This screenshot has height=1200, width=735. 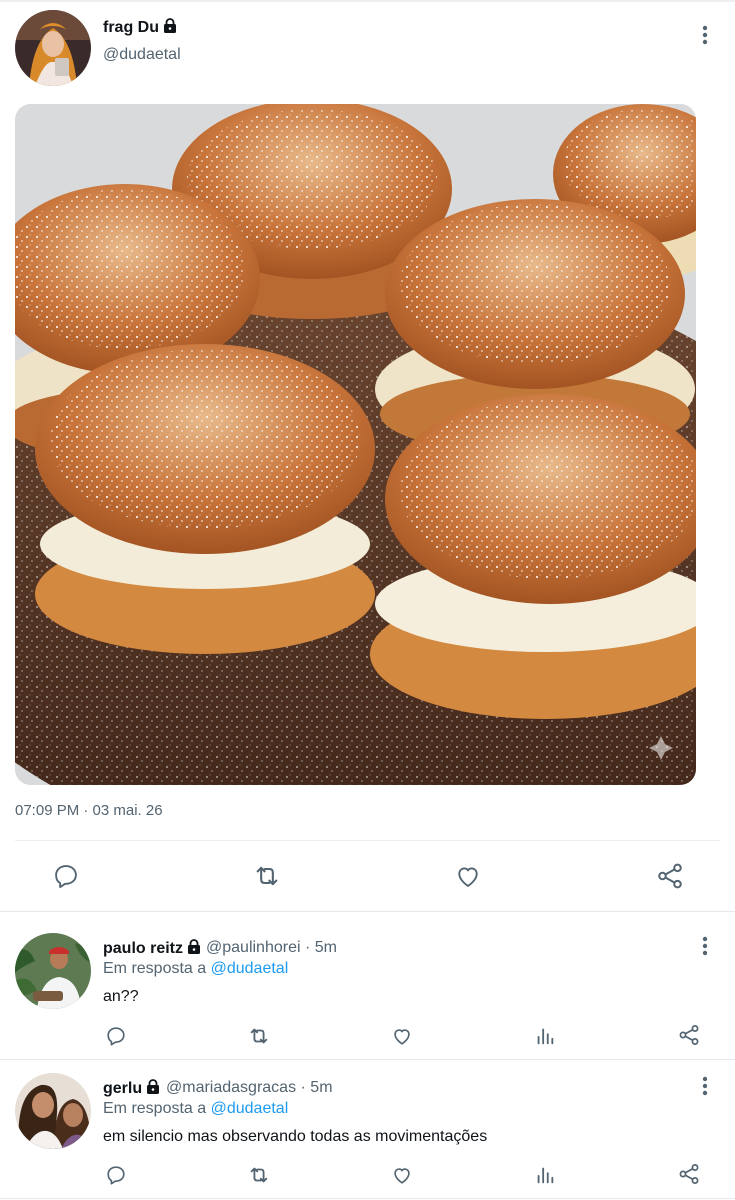 I want to click on tweet-timestamp: 07:09 PM · 03 mai. 26, so click(x=89, y=810).